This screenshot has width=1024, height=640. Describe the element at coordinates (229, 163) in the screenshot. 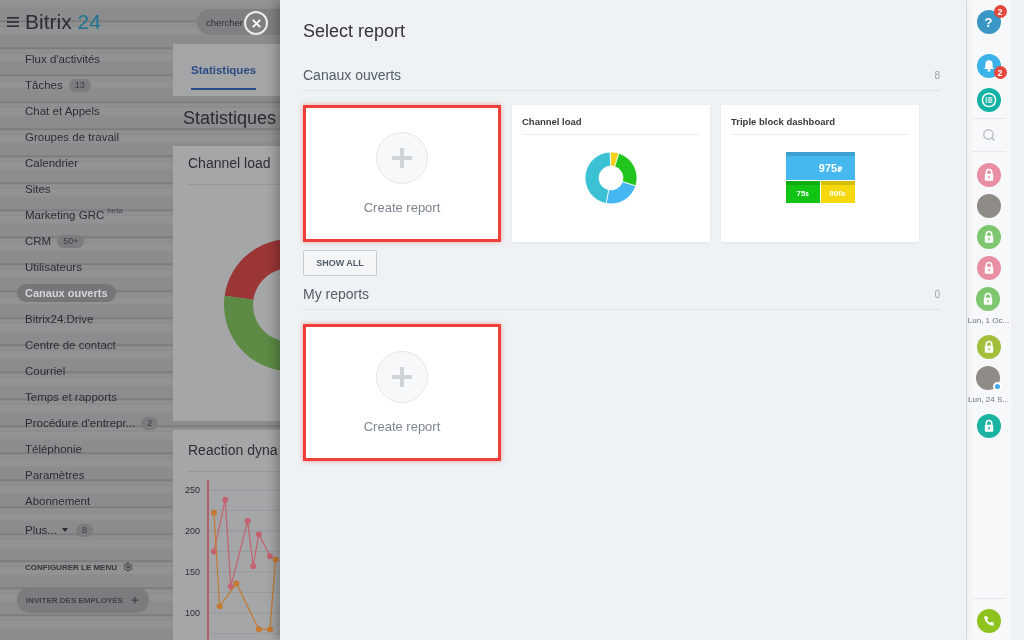

I see `widget-title: Channel load` at that location.